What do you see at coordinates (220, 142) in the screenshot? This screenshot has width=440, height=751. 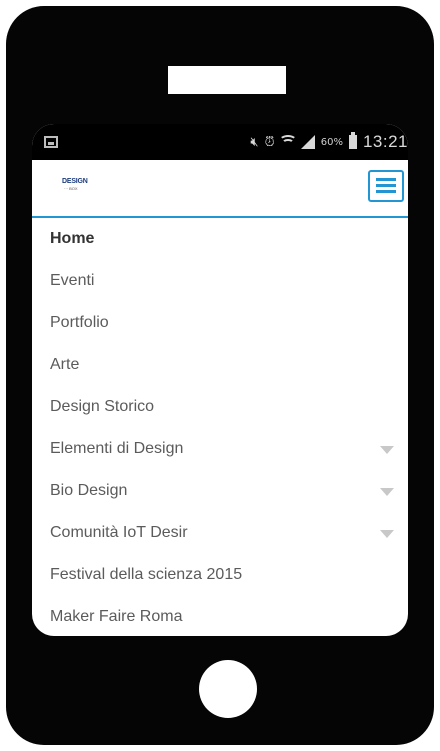 I see `status-bar: 🔇︎ ⏰︎ 60% 13:21` at bounding box center [220, 142].